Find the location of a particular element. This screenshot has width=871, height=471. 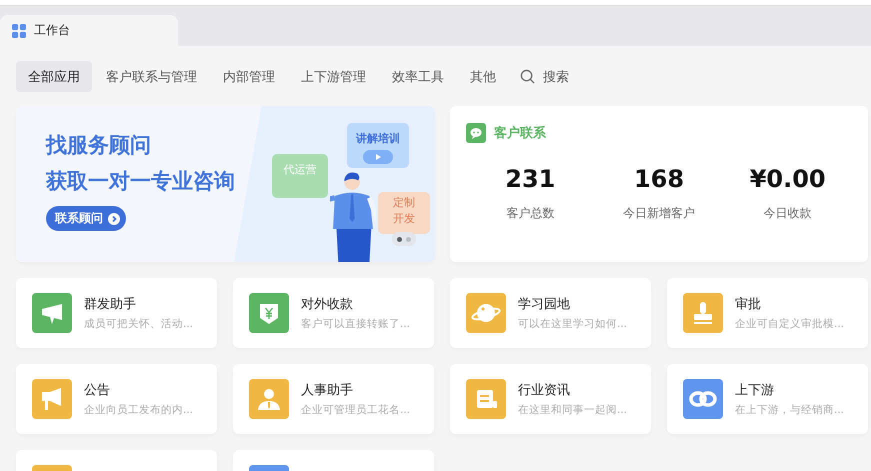

grid-icon is located at coordinates (19, 31).